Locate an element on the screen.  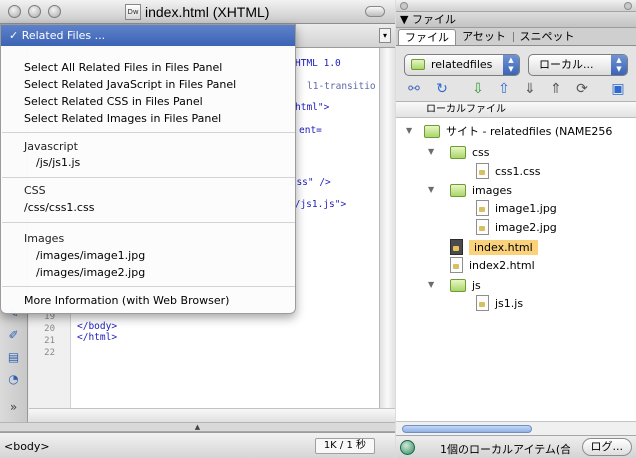
window-title: Dw index.html (XHTML) is located at coordinates (197, 12).